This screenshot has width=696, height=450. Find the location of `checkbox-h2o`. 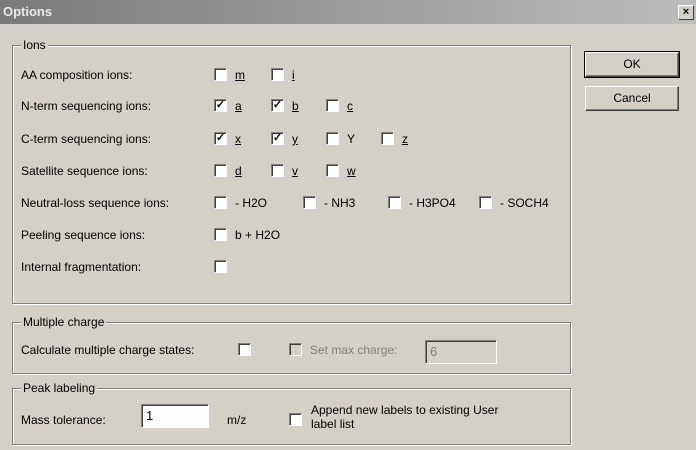

checkbox-h2o is located at coordinates (220, 202).